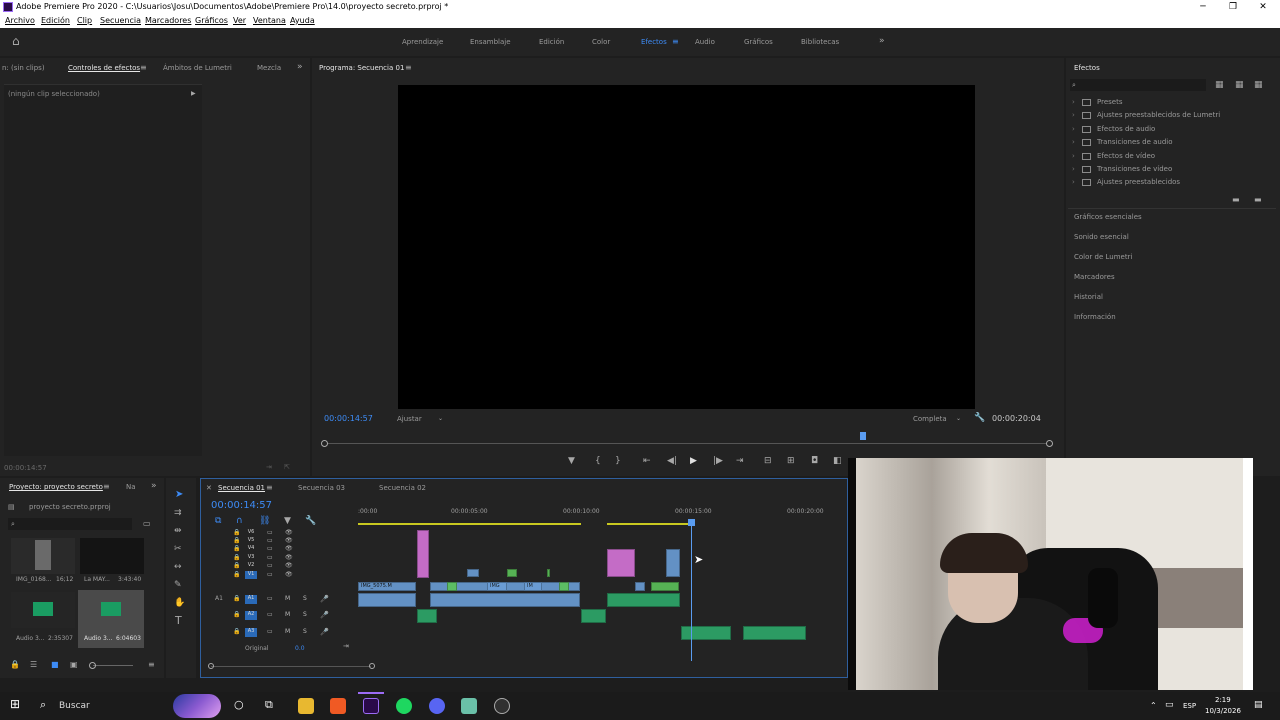 Image resolution: width=1280 pixels, height=720 pixels. I want to click on yuv-effects-icon: ▦, so click(1258, 85).